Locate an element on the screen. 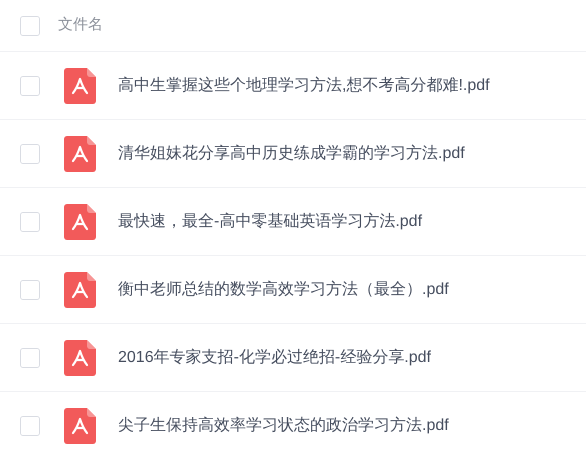 This screenshot has height=458, width=586. file-name: 最快速，最全-高中零基础英语学习方法.pdf is located at coordinates (270, 222).